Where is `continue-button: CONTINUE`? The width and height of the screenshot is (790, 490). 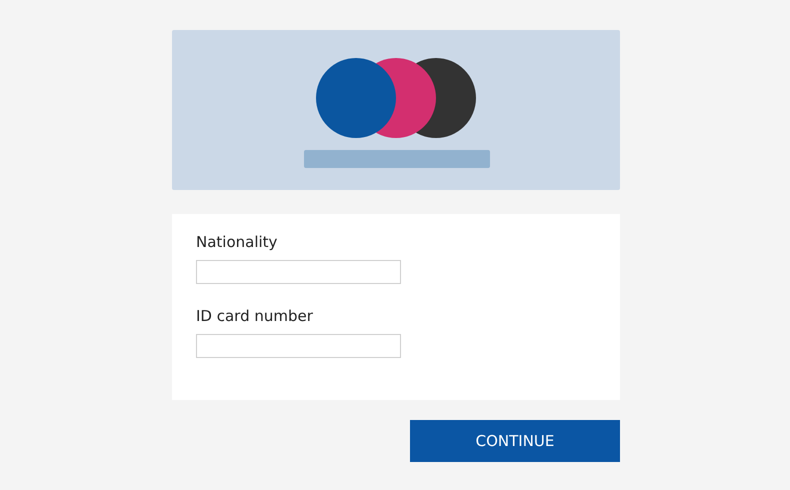 continue-button: CONTINUE is located at coordinates (515, 441).